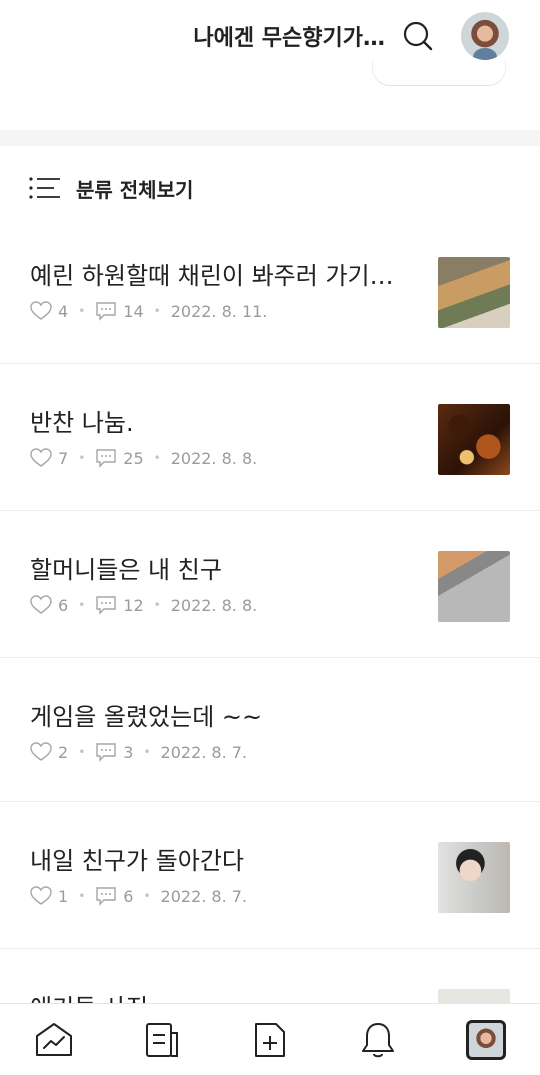  What do you see at coordinates (54, 1040) in the screenshot?
I see `trend-icon` at bounding box center [54, 1040].